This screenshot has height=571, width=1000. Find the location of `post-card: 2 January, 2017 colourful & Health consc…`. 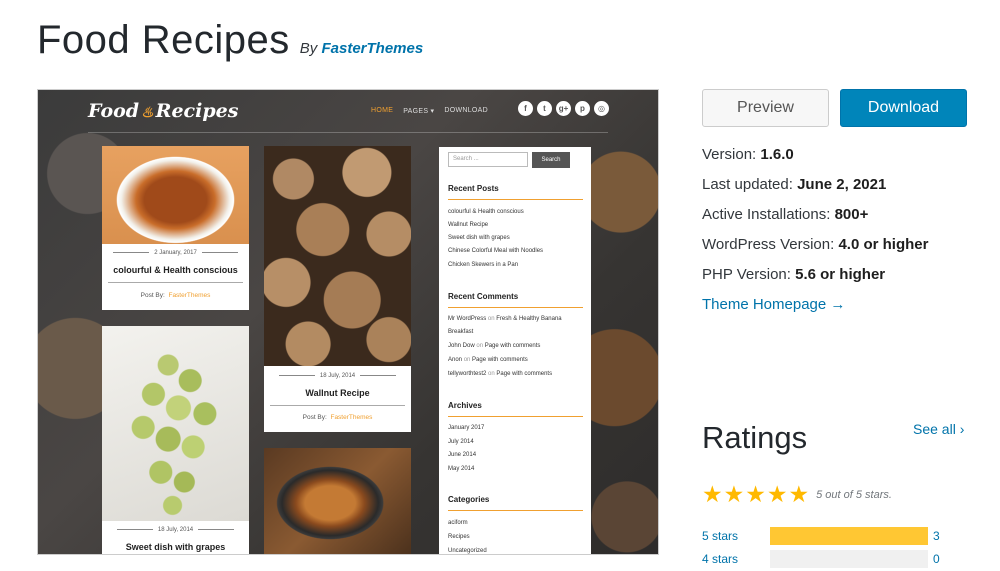

post-card: 2 January, 2017 colourful & Health consc… is located at coordinates (175, 228).